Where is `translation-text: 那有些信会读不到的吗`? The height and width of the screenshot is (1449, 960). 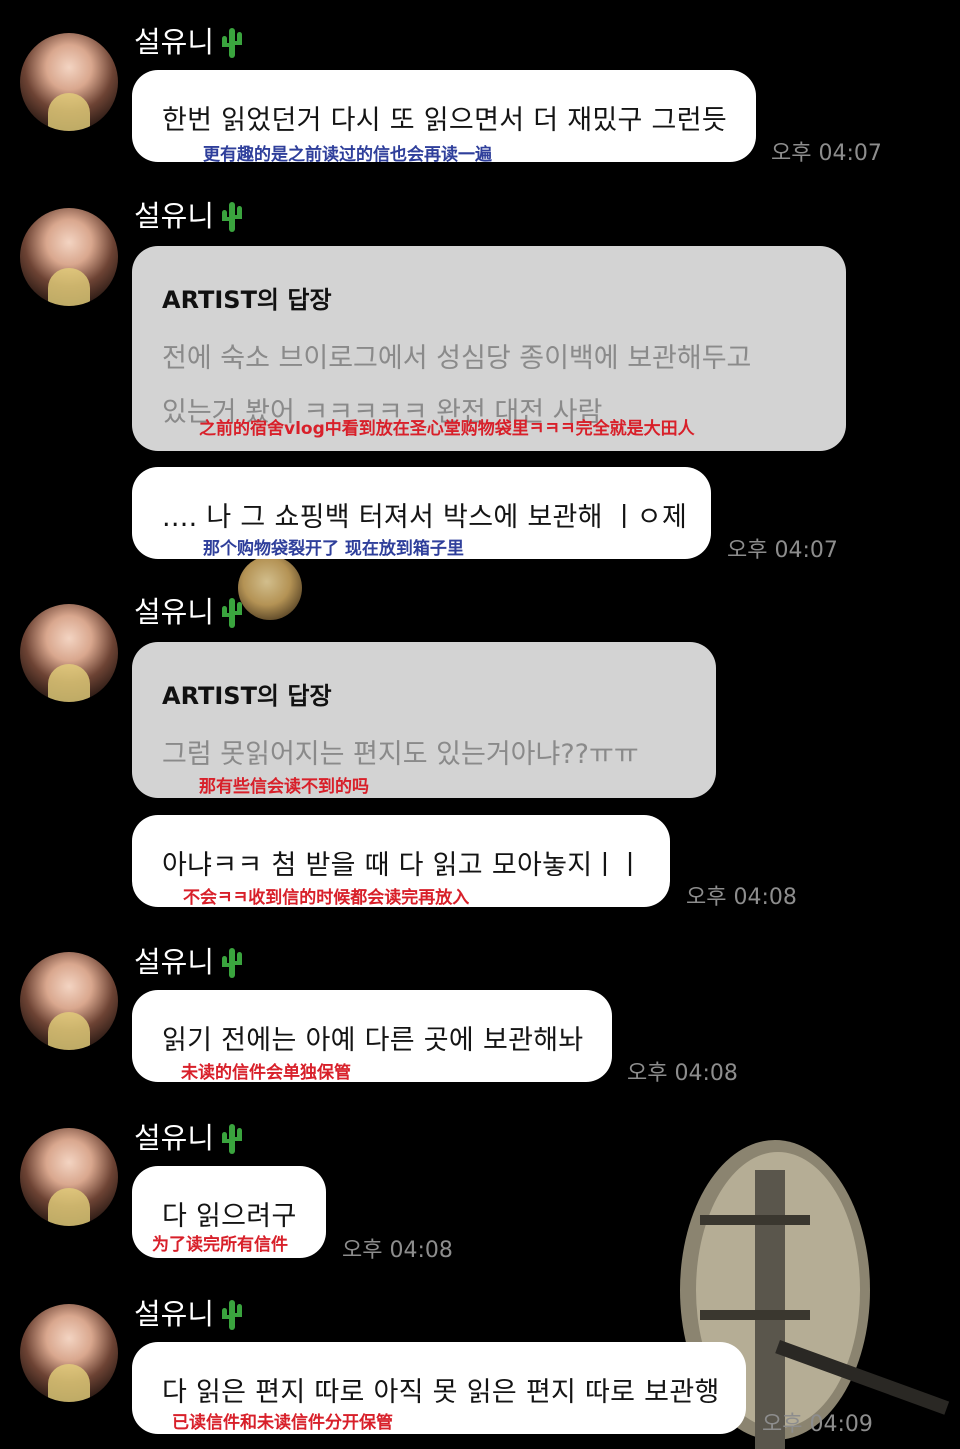 translation-text: 那有些信会读不到的吗 is located at coordinates (284, 787).